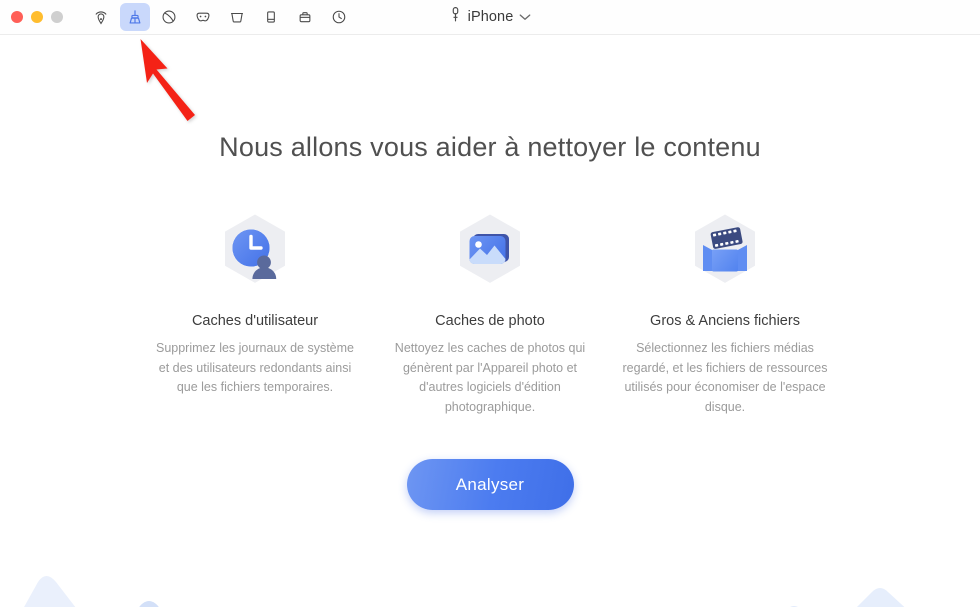  Describe the element at coordinates (255, 251) in the screenshot. I see `user-caches-icon` at that location.